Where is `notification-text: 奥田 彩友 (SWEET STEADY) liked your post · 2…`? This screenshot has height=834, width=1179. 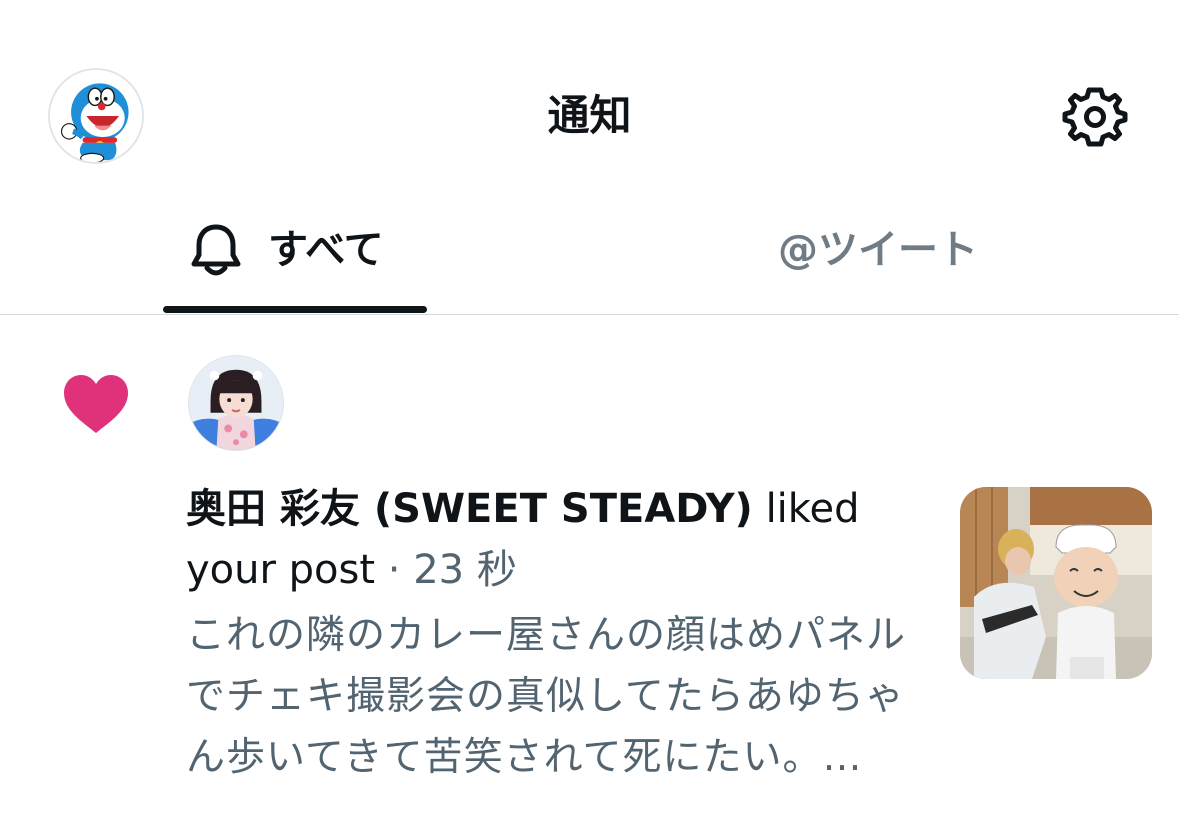 notification-text: 奥田 彩友 (SWEET STEADY) liked your post · 2… is located at coordinates (551, 540).